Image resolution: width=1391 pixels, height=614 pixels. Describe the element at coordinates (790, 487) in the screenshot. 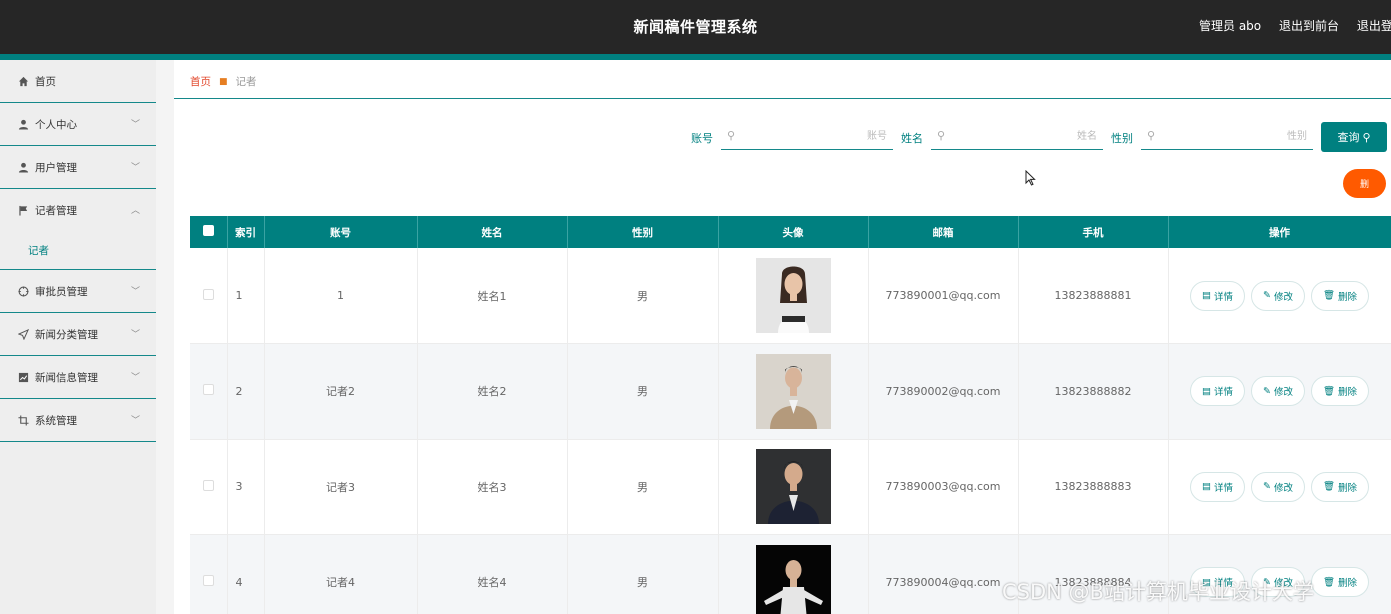

I see `table-row: 3 记者3 姓名3 男 773890003@qq.com 13823888883` at that location.